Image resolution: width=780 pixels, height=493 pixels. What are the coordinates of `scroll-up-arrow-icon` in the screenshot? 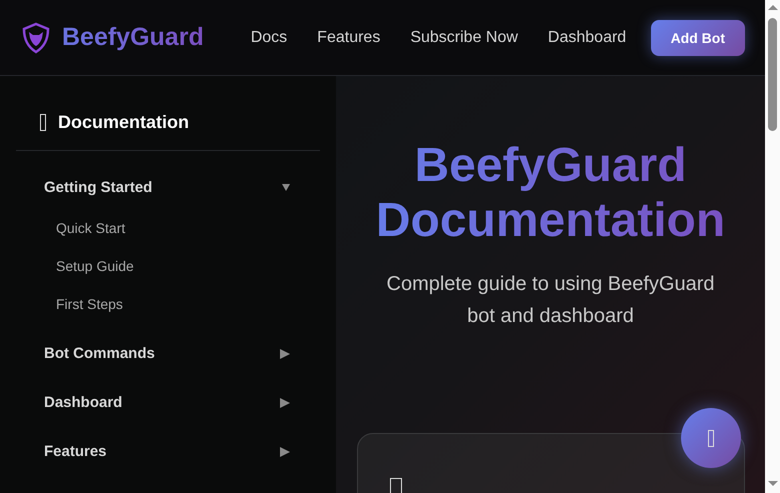 It's located at (773, 7).